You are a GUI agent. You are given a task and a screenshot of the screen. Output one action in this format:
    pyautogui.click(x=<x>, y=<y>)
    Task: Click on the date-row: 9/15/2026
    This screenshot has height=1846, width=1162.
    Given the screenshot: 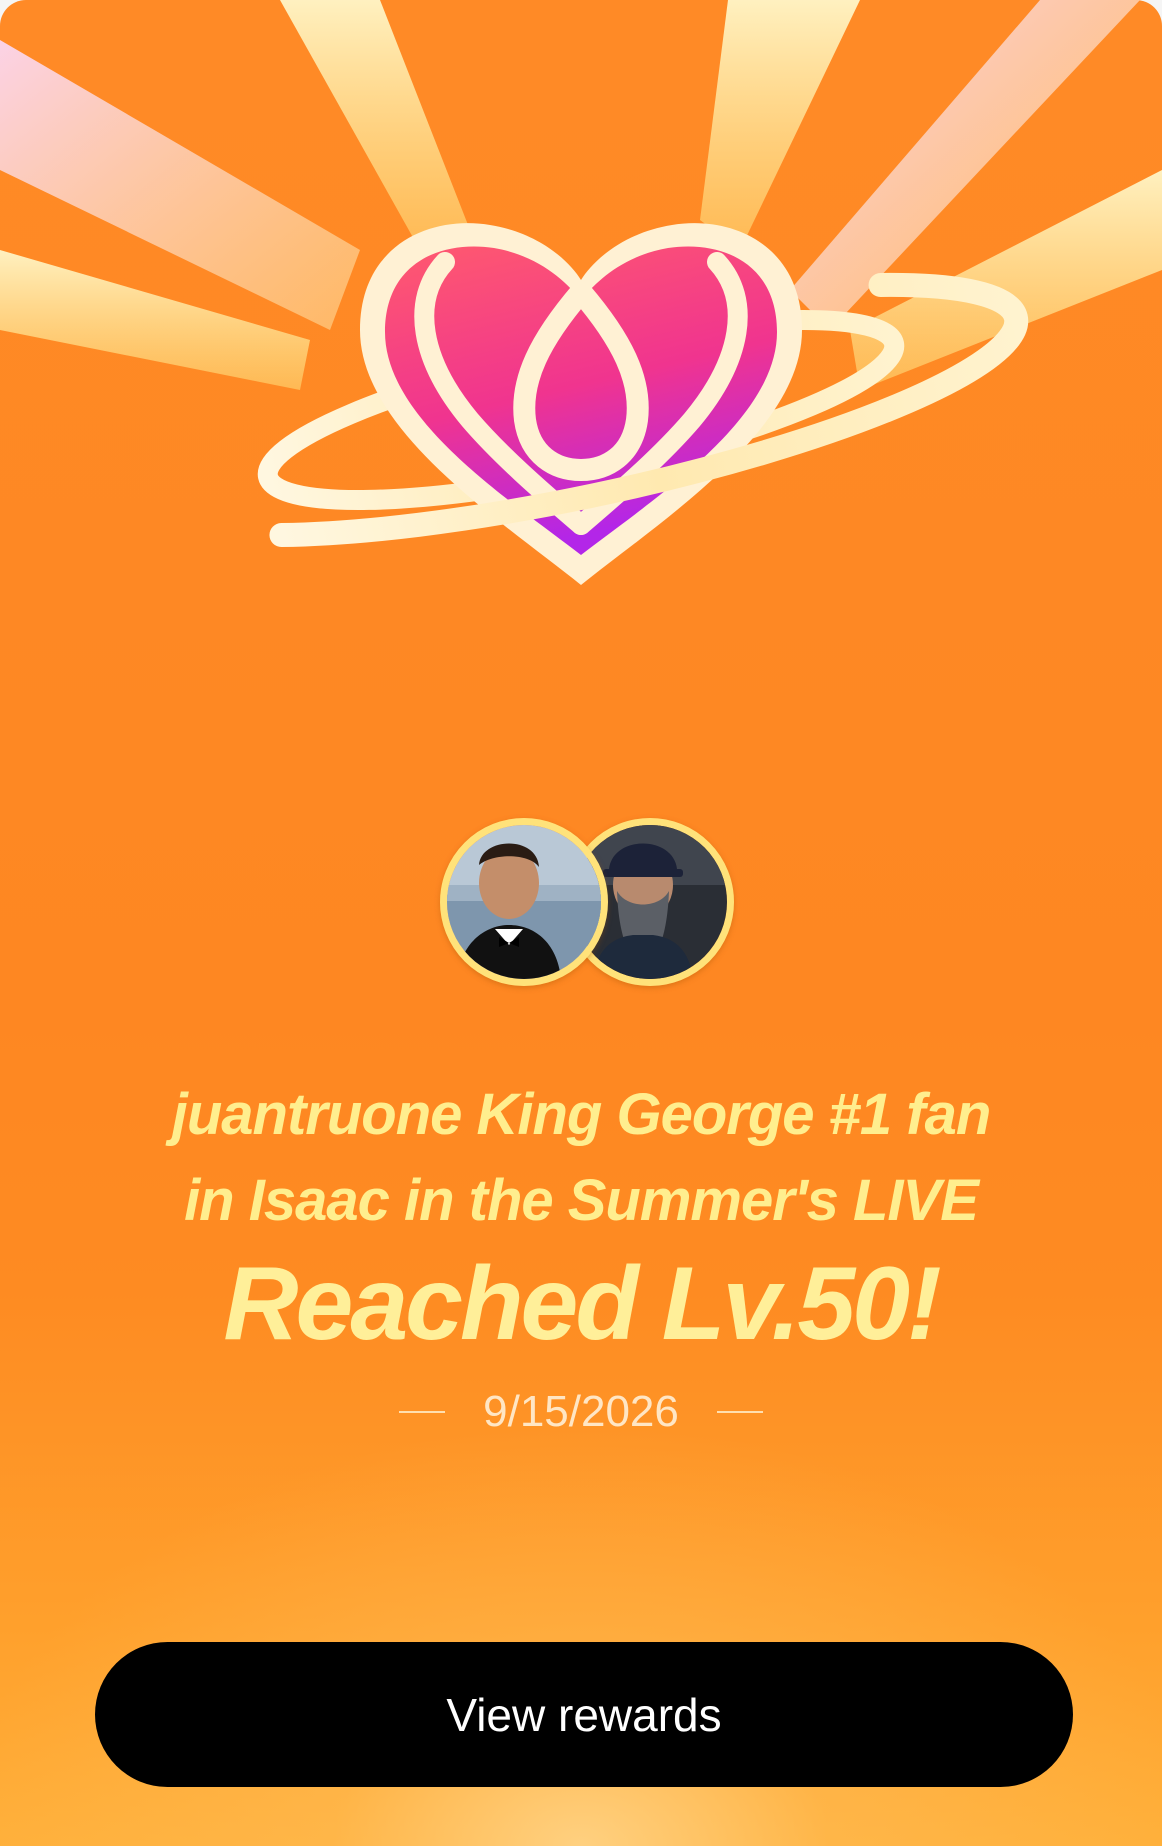 What is the action you would take?
    pyautogui.click(x=581, y=1412)
    